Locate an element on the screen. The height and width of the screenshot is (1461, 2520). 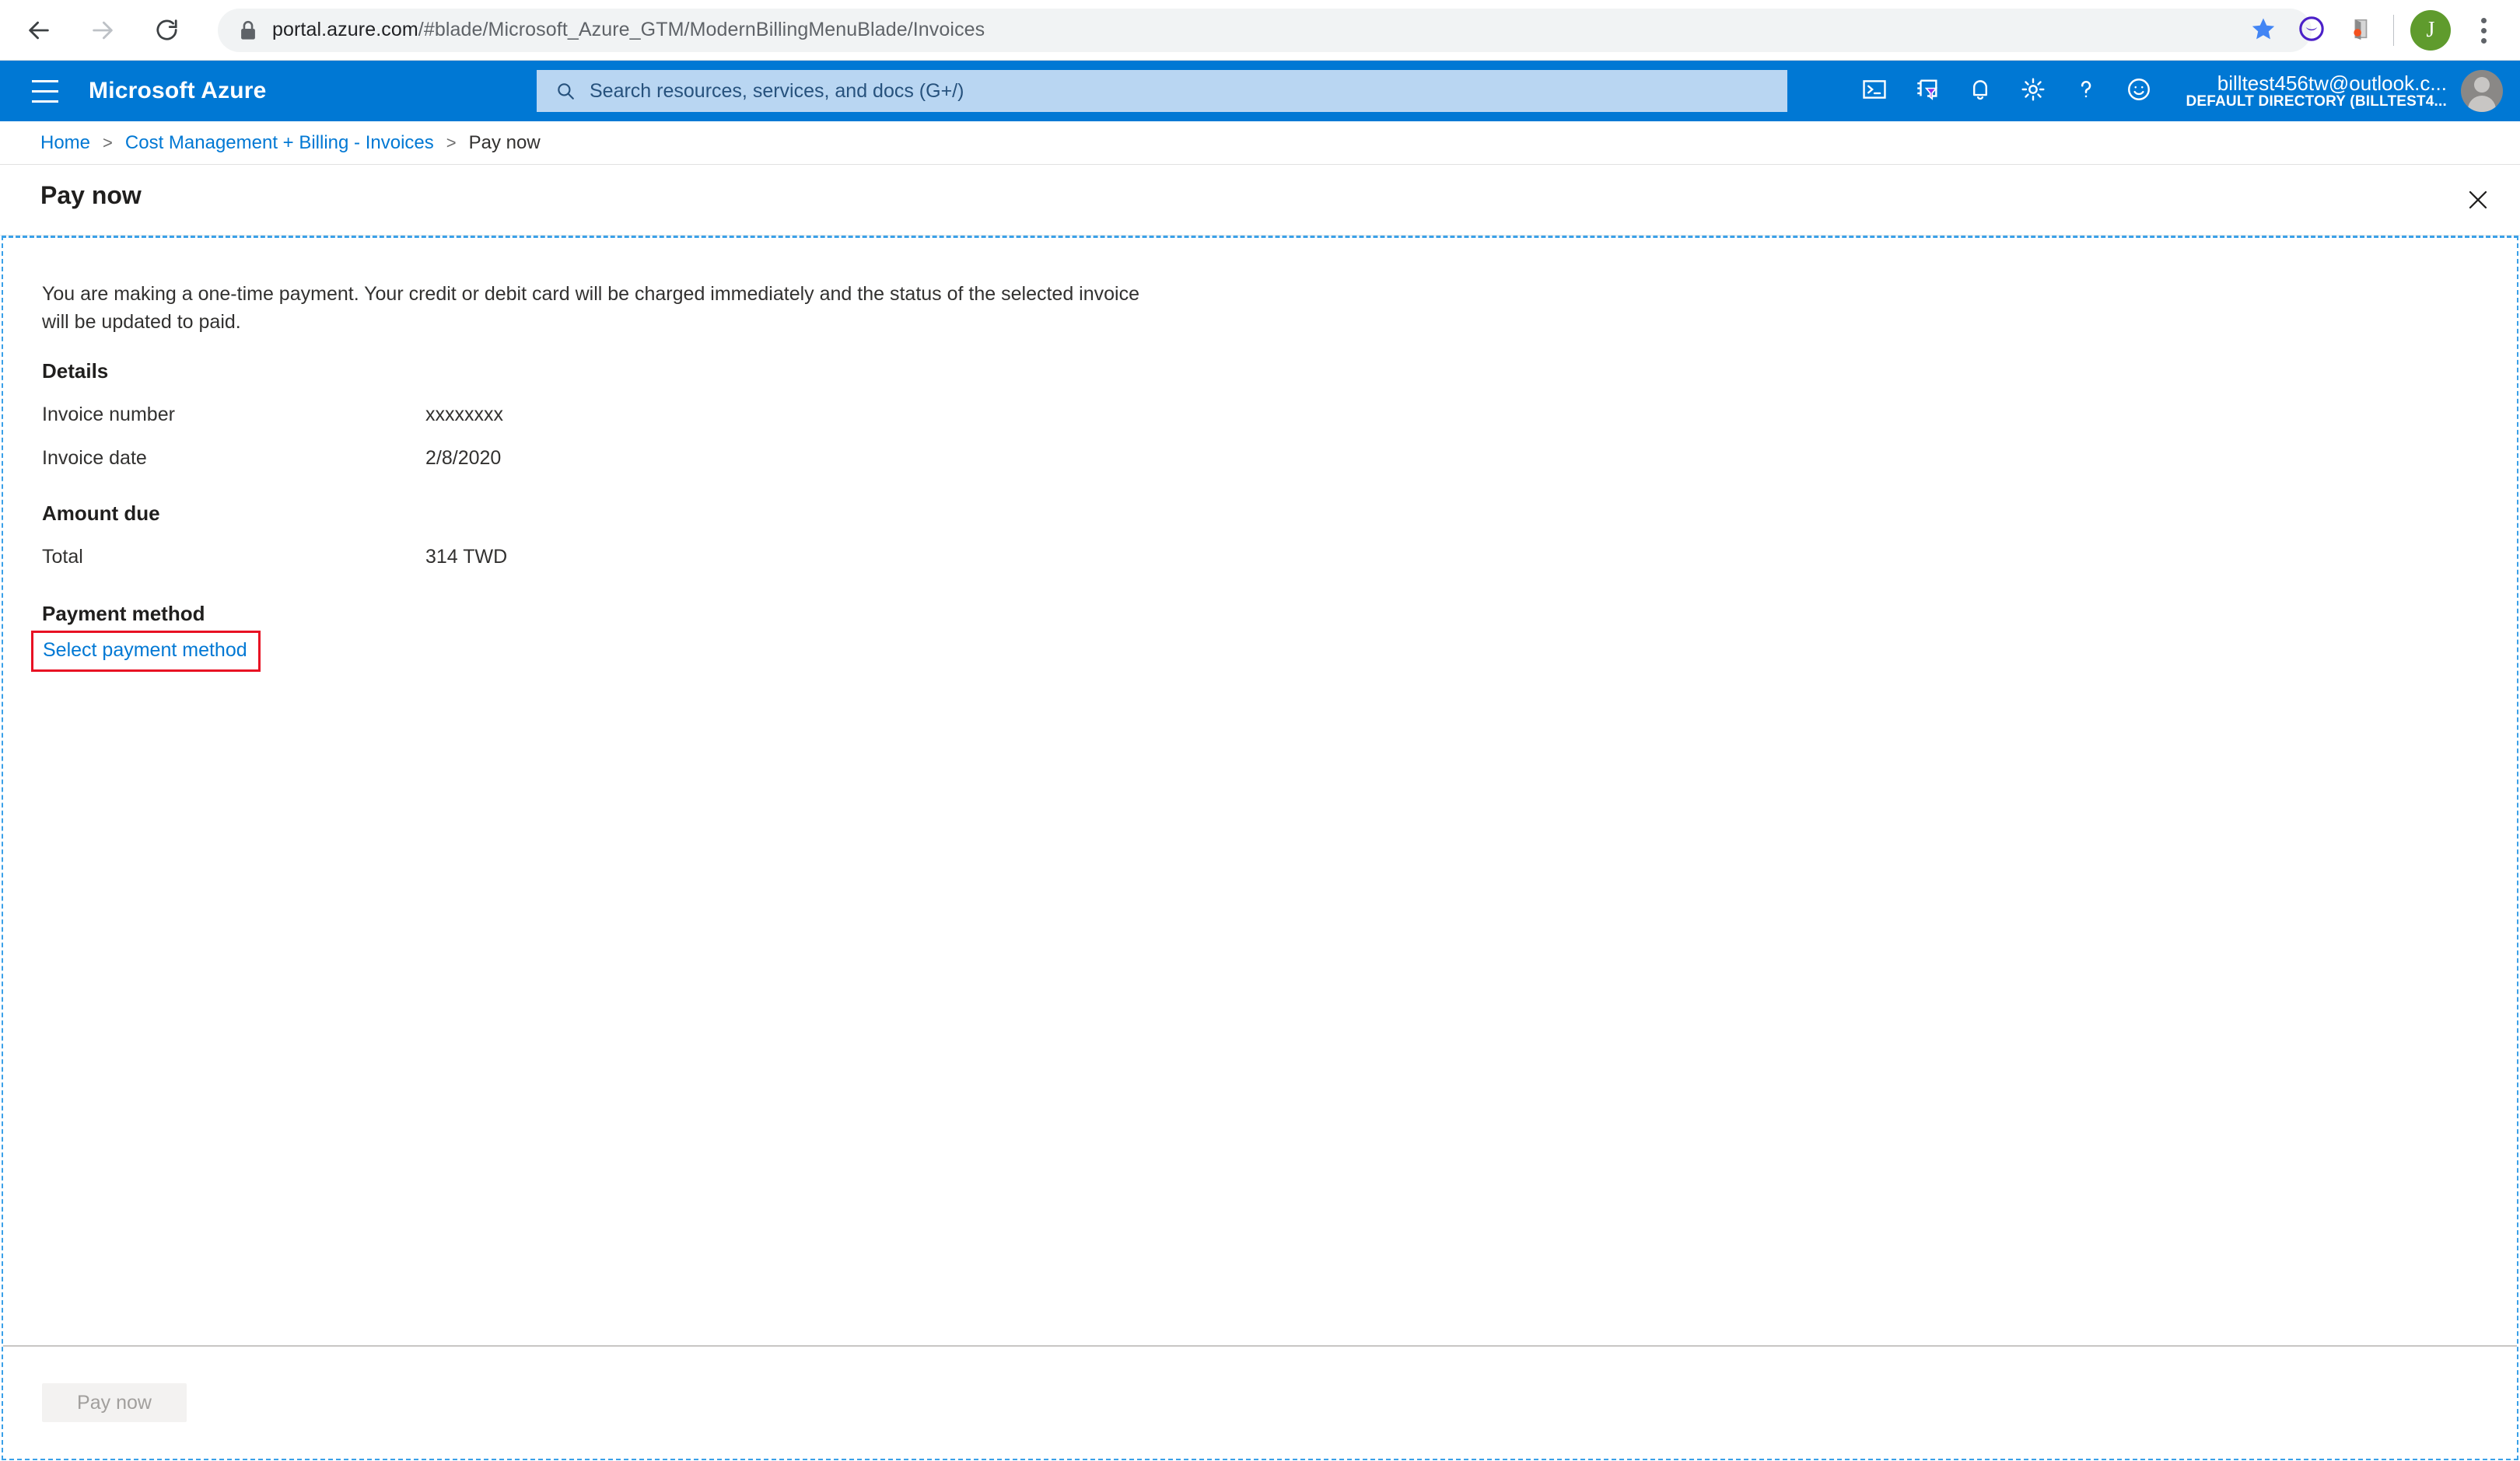
invoice-date-value: 2/8/2020 is located at coordinates (463, 458).